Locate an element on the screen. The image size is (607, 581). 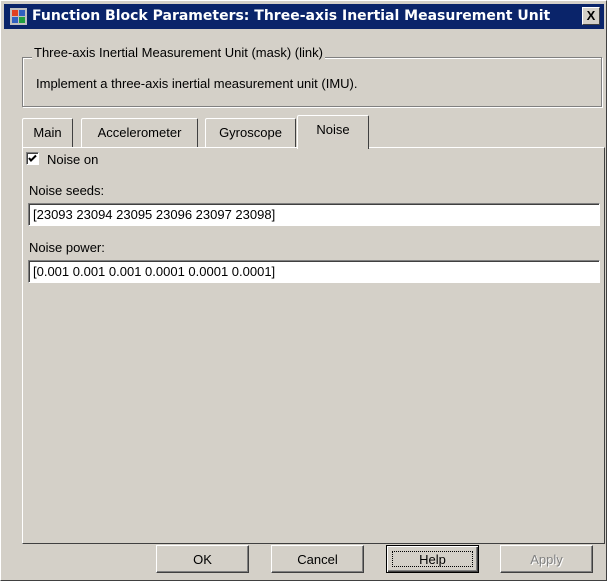
noise-seeds-label: Noise seeds: is located at coordinates (67, 190).